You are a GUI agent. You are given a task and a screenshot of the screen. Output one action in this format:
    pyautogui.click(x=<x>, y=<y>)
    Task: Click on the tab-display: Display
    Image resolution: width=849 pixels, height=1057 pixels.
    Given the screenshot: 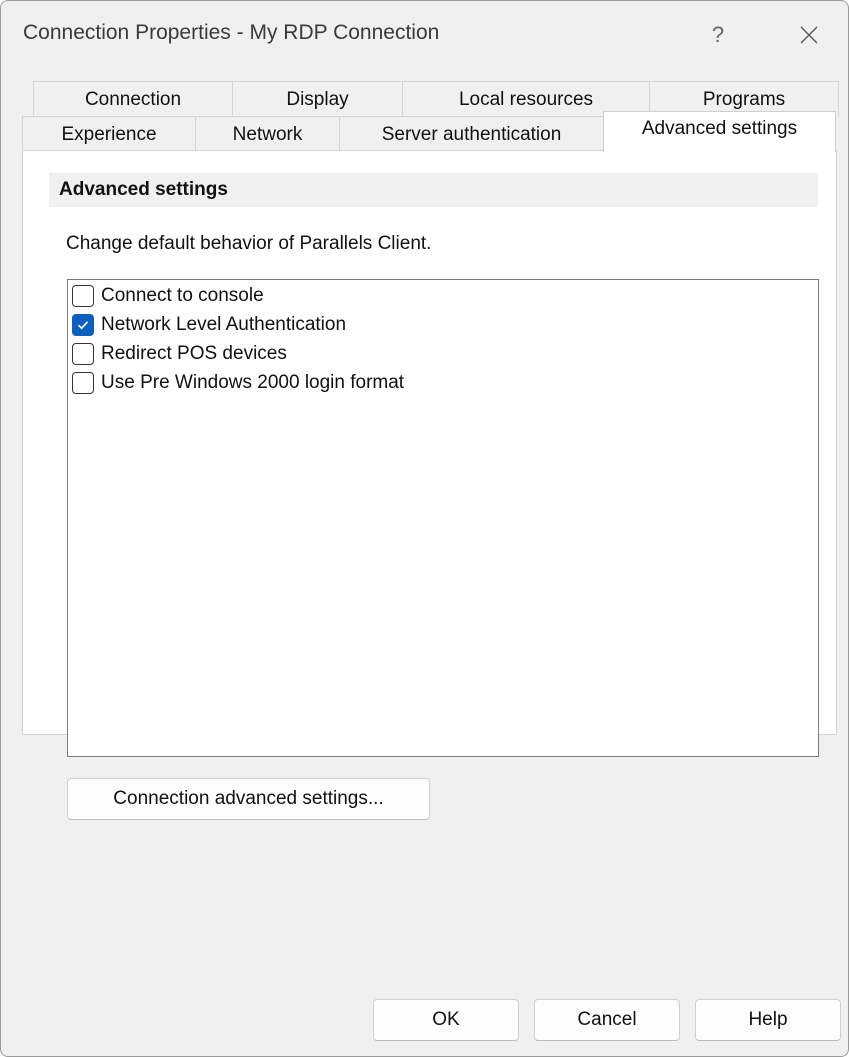 What is the action you would take?
    pyautogui.click(x=317, y=99)
    